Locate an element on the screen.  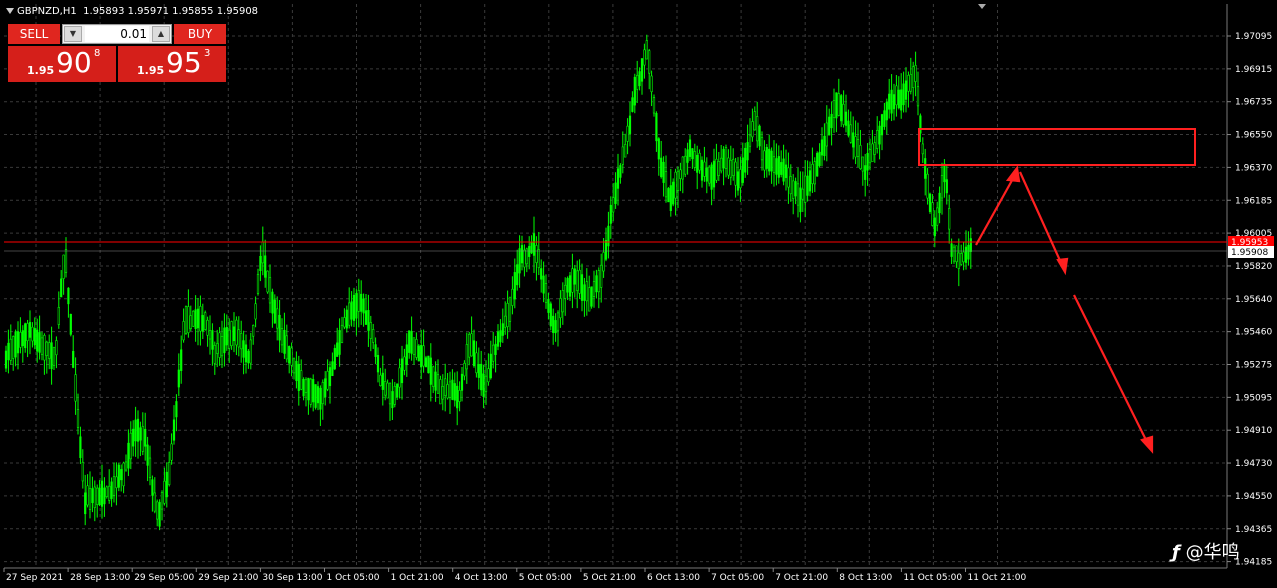
current-price-label: 1.95908 is located at coordinates (1249, 253).